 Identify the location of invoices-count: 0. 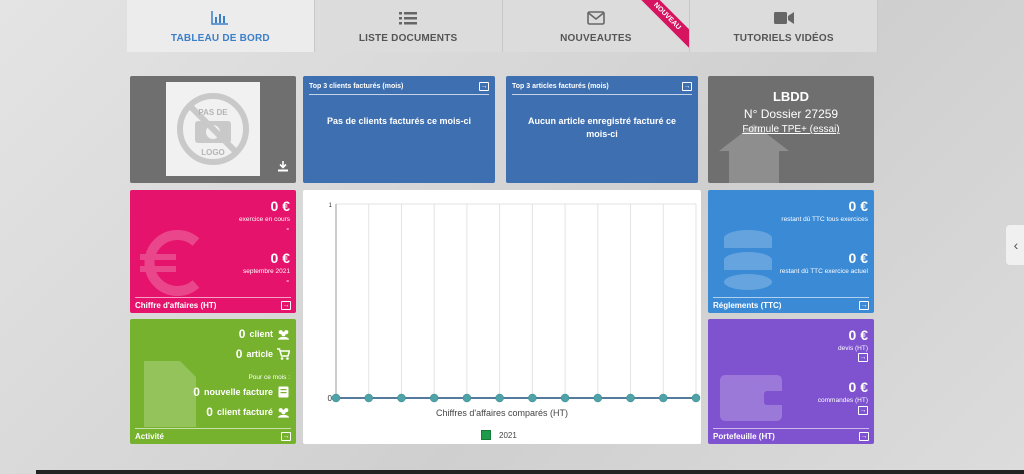
(196, 392).